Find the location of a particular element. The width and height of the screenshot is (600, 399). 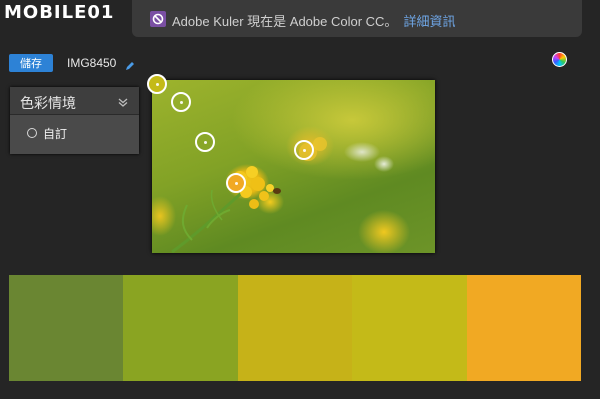

file-name: IMG8450 is located at coordinates (92, 63).